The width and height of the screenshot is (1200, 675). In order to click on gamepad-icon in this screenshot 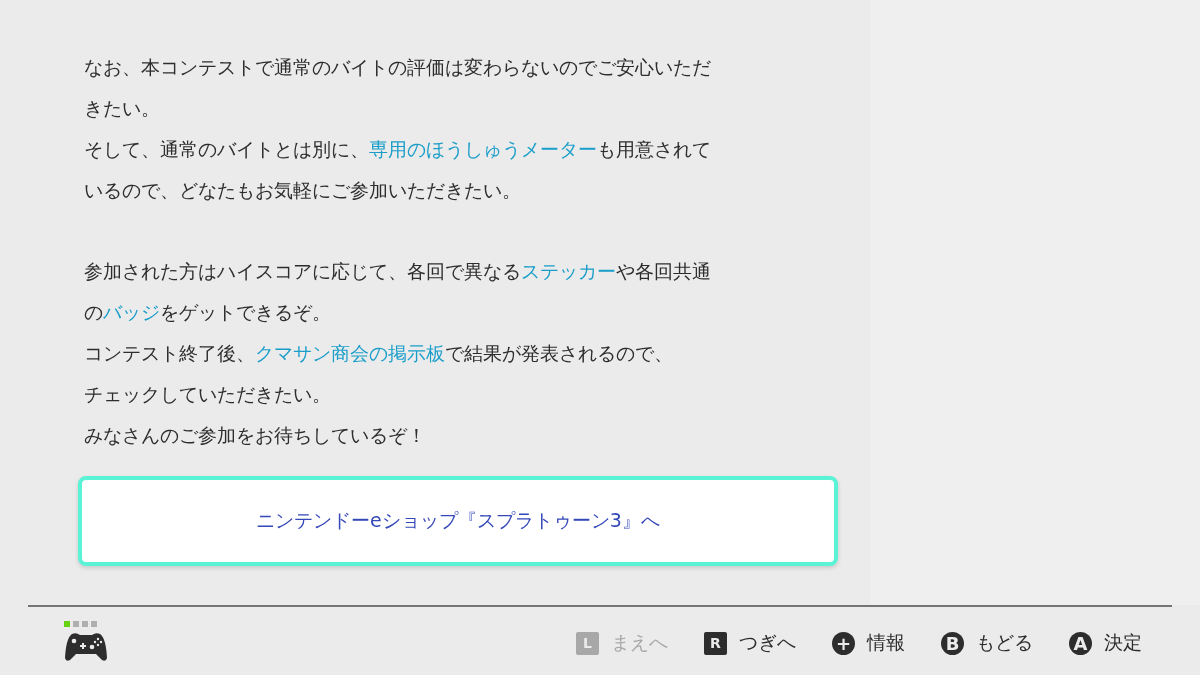, I will do `click(86, 646)`.